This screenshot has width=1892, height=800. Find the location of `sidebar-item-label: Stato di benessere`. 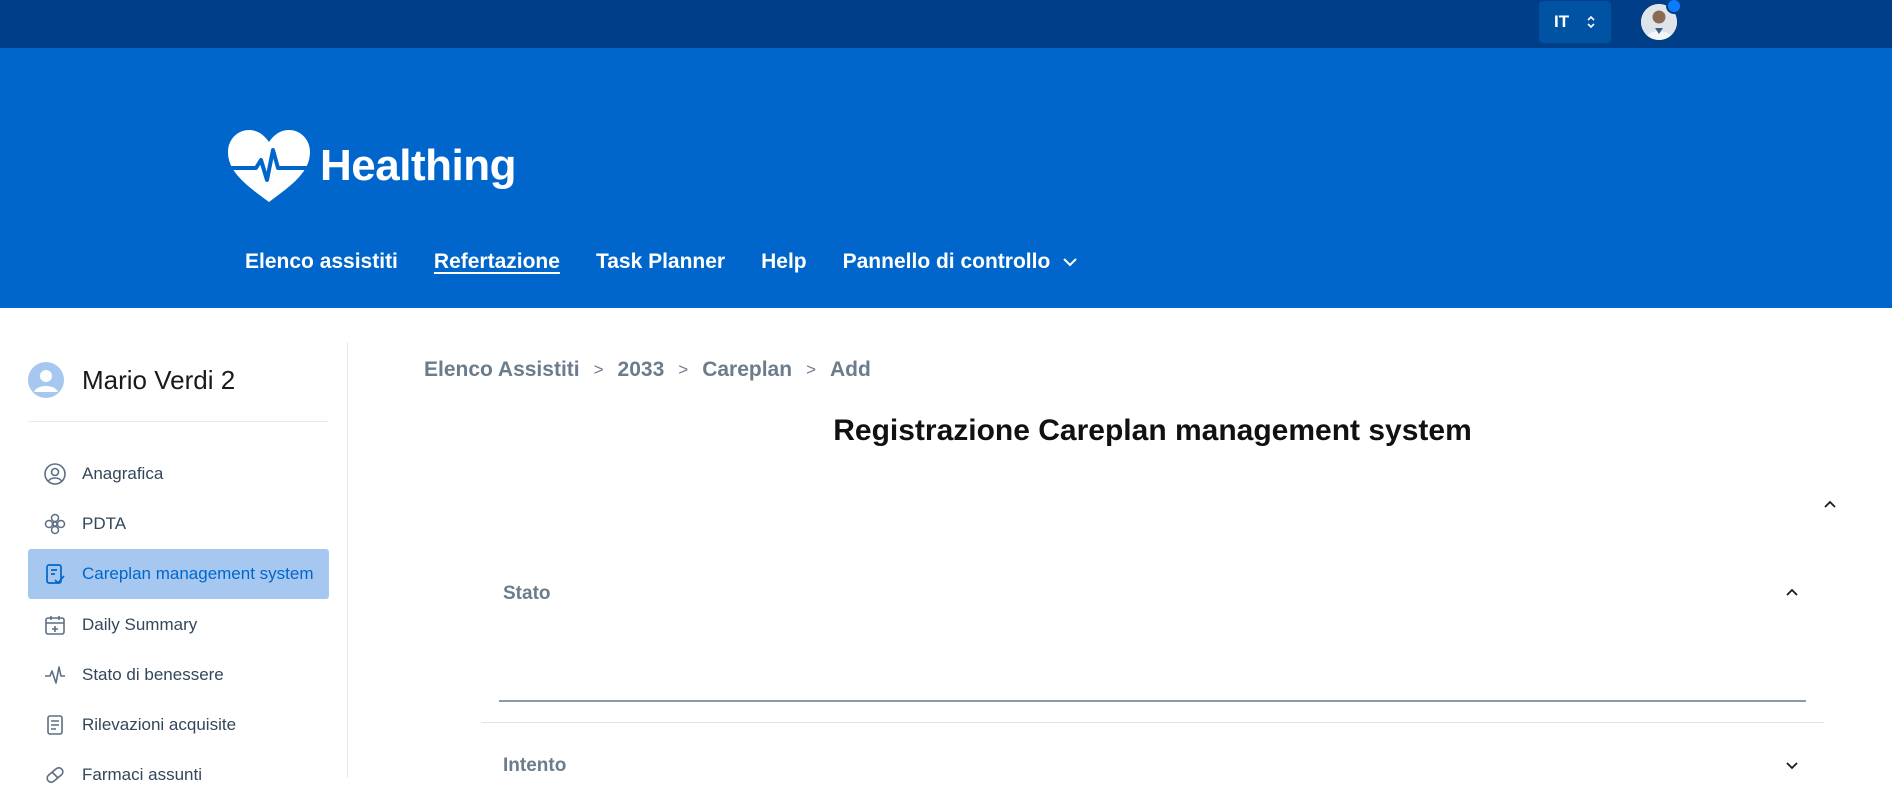

sidebar-item-label: Stato di benessere is located at coordinates (153, 674).